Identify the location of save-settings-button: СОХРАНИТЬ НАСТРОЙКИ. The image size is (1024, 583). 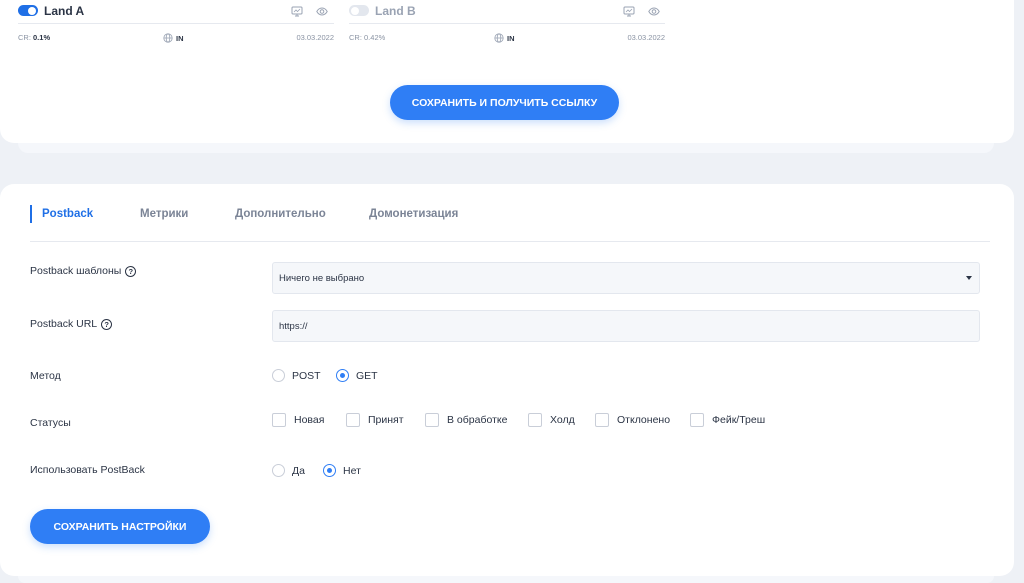
(120, 526).